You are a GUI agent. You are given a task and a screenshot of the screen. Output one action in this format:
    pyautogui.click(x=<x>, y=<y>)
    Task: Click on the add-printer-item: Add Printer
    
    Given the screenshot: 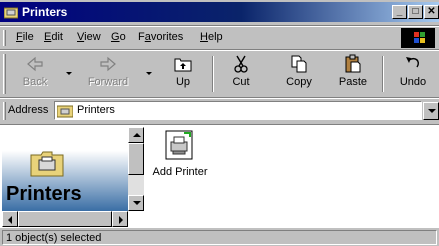 What is the action you would take?
    pyautogui.click(x=180, y=153)
    